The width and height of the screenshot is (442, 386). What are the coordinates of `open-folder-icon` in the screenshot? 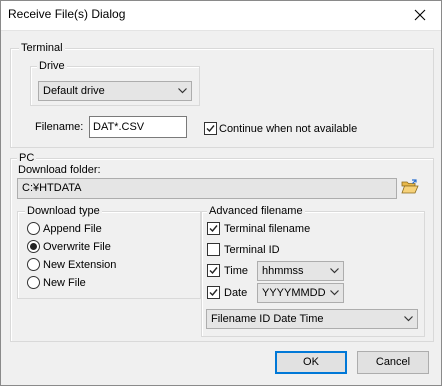 It's located at (410, 186).